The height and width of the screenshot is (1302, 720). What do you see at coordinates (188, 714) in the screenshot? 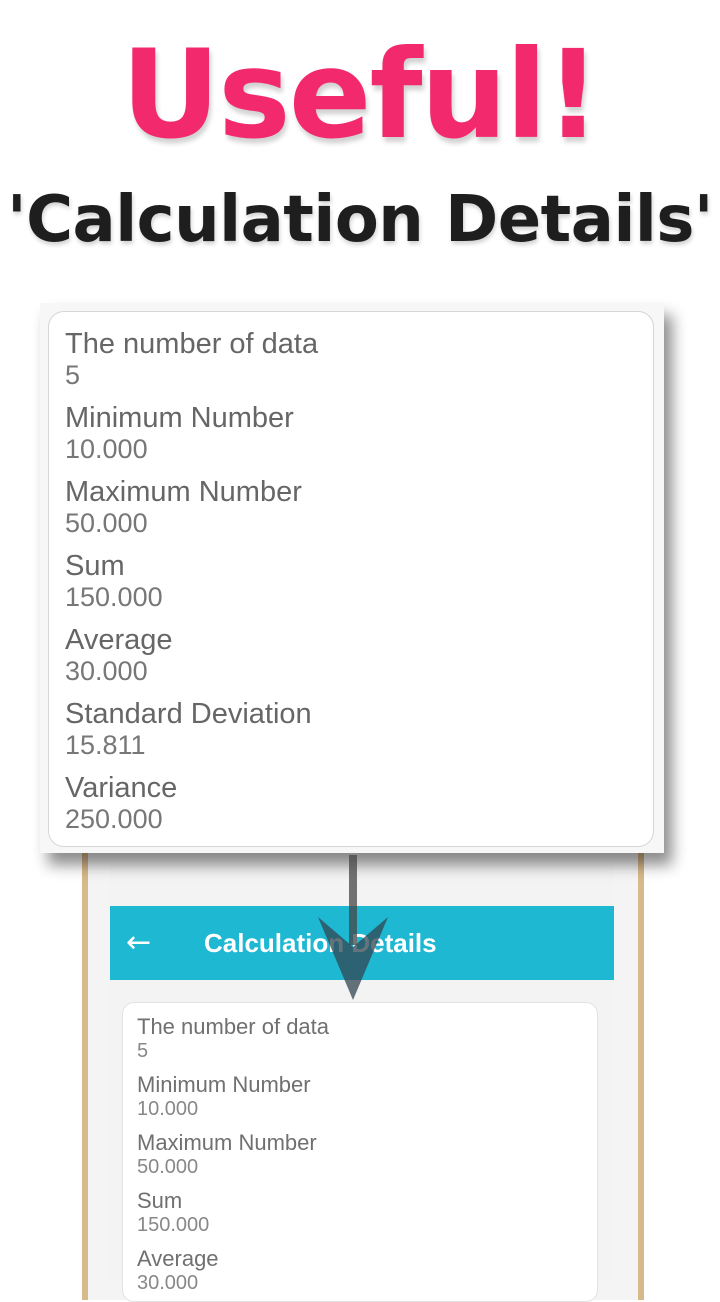
I see `item-label: Standard Deviation` at bounding box center [188, 714].